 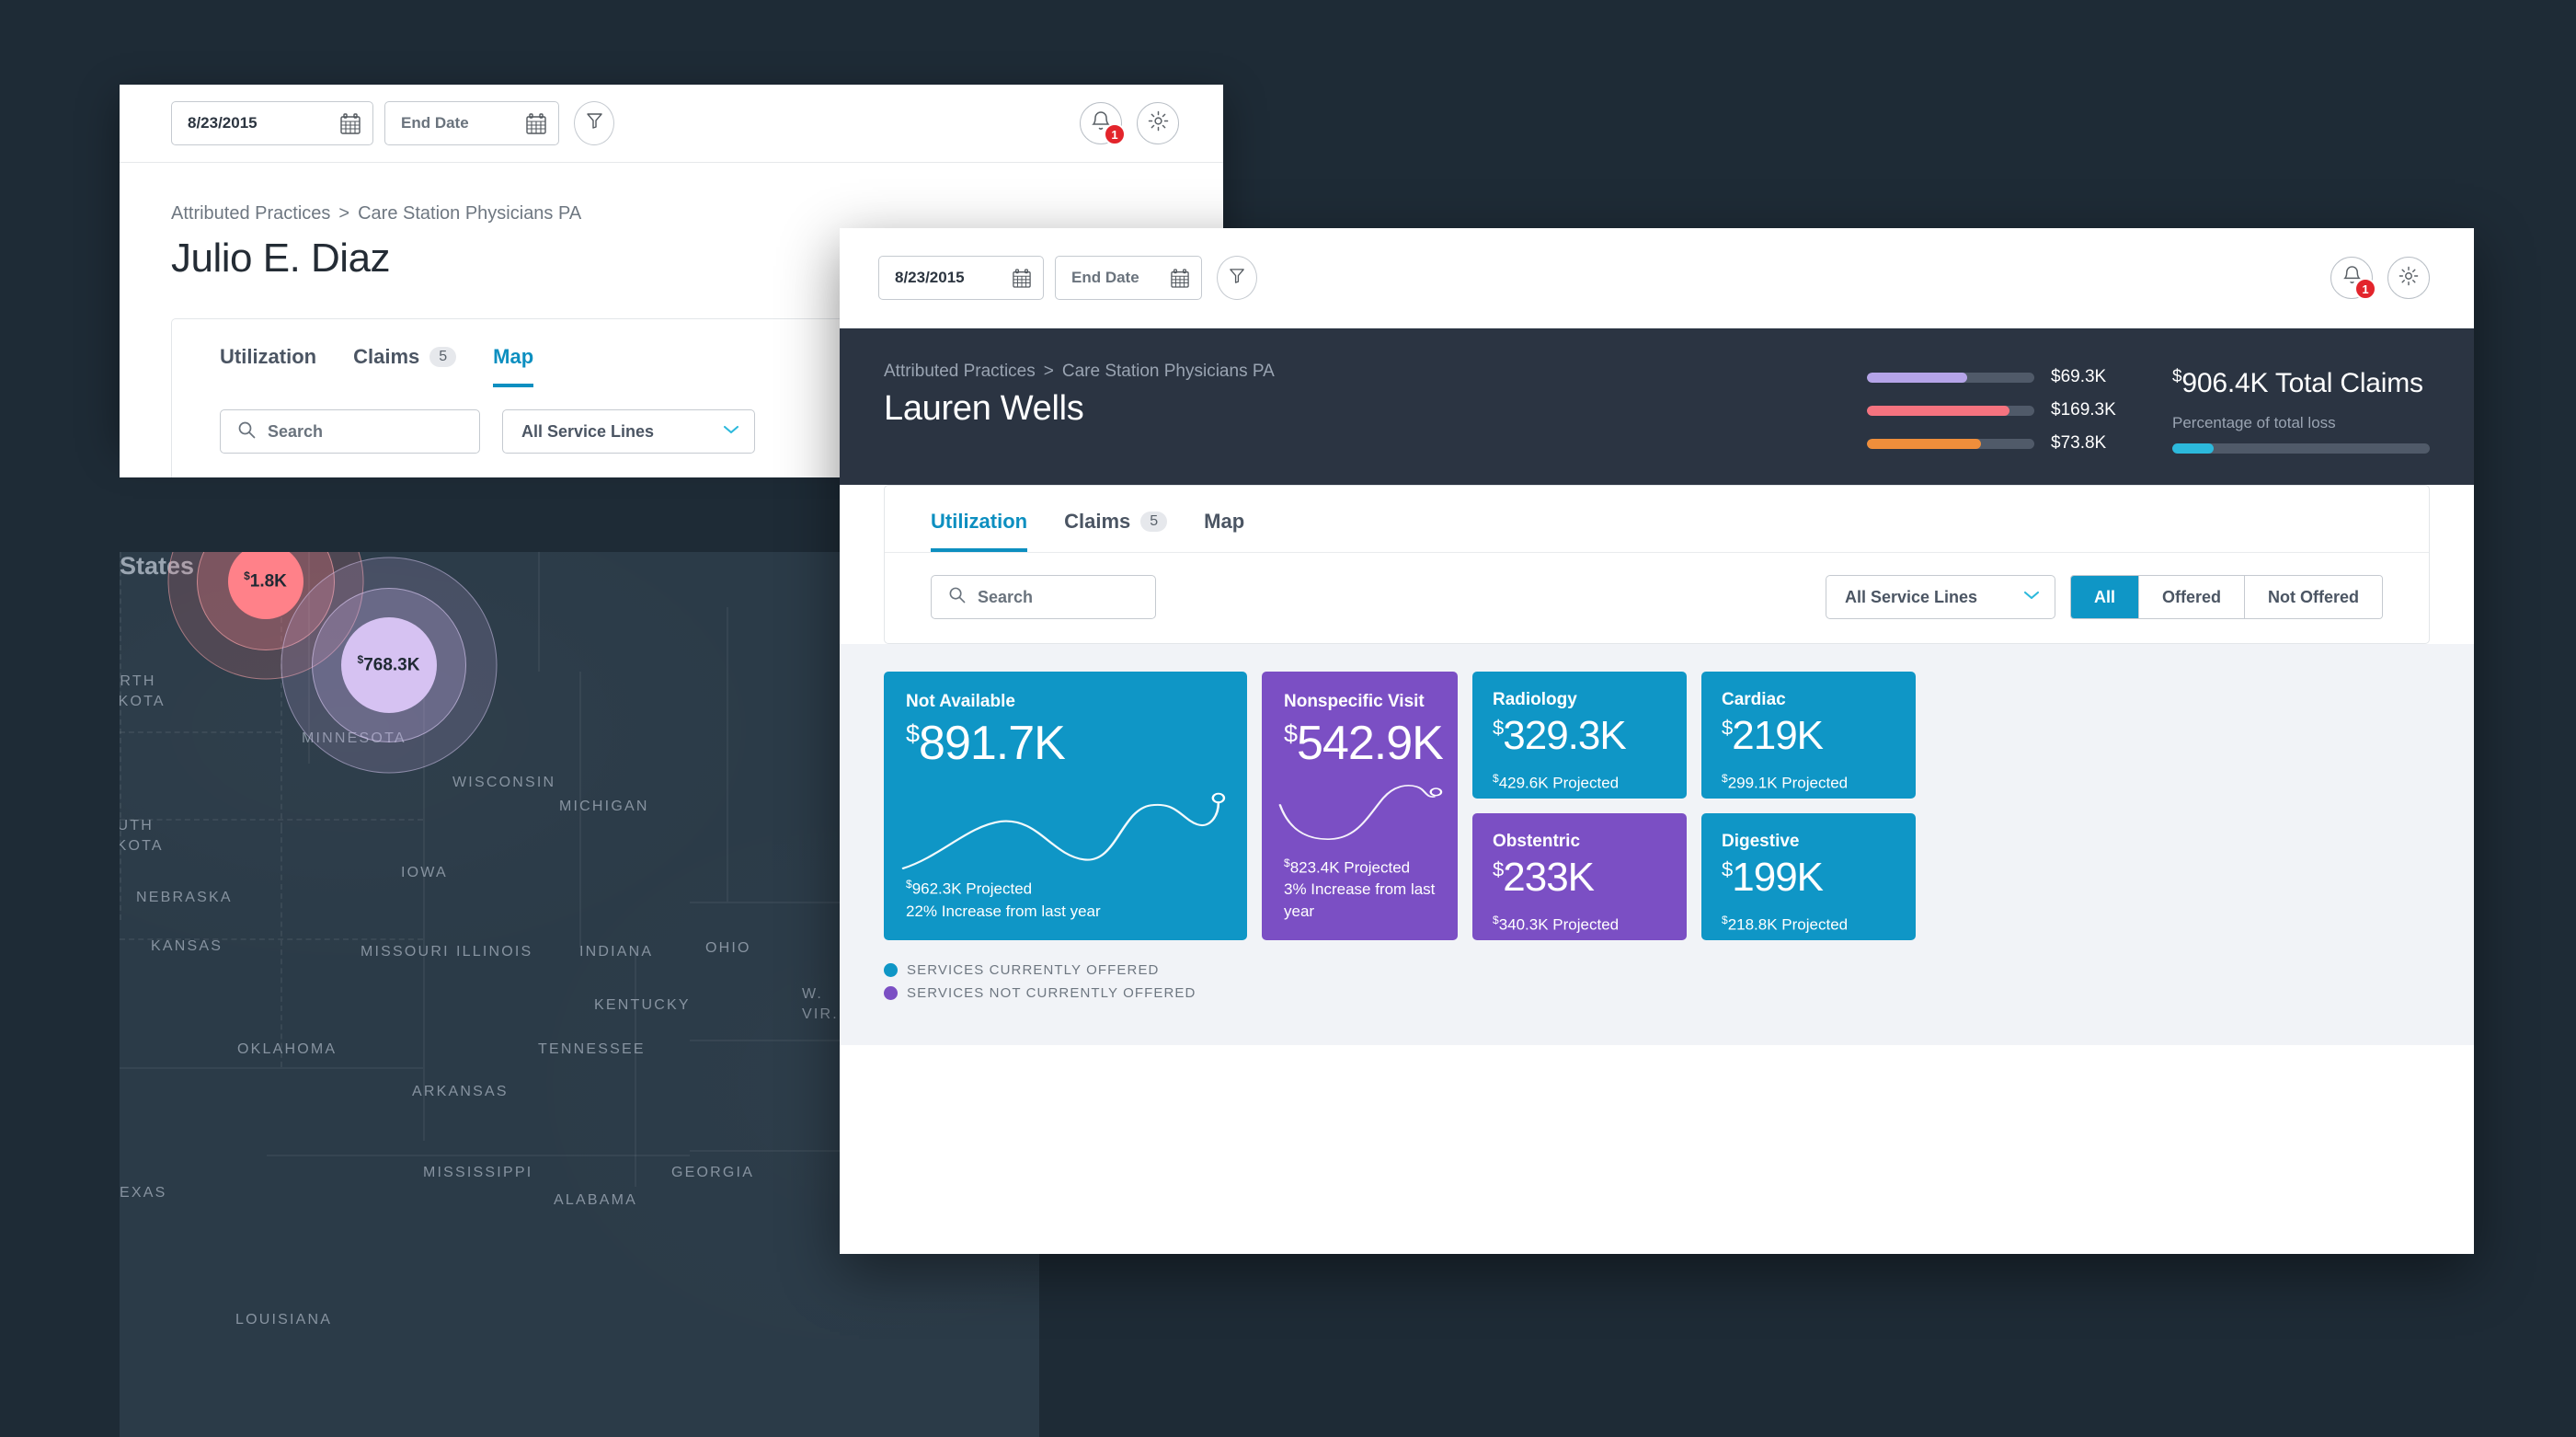 I want to click on card-footer: $299.1K Projected 2% Increase, so click(x=1808, y=785).